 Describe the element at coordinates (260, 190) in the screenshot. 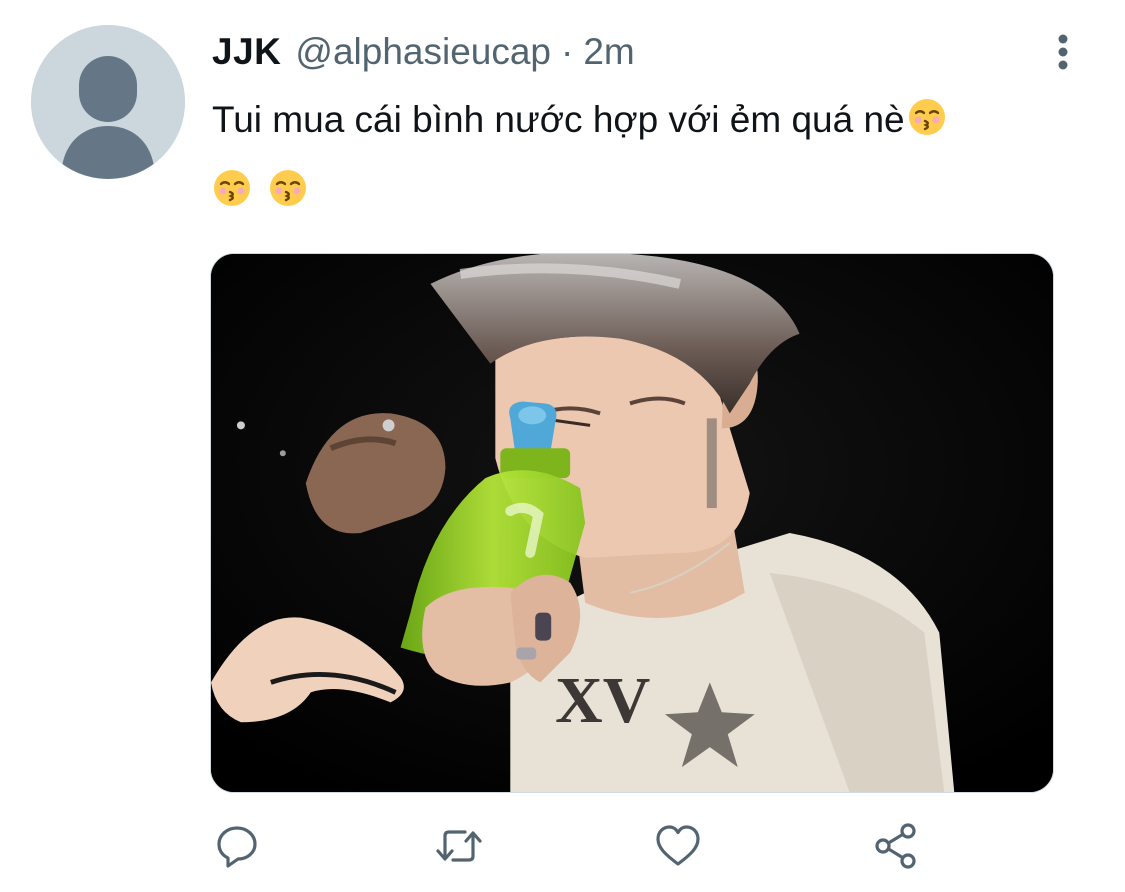

I see `emoji-row` at that location.